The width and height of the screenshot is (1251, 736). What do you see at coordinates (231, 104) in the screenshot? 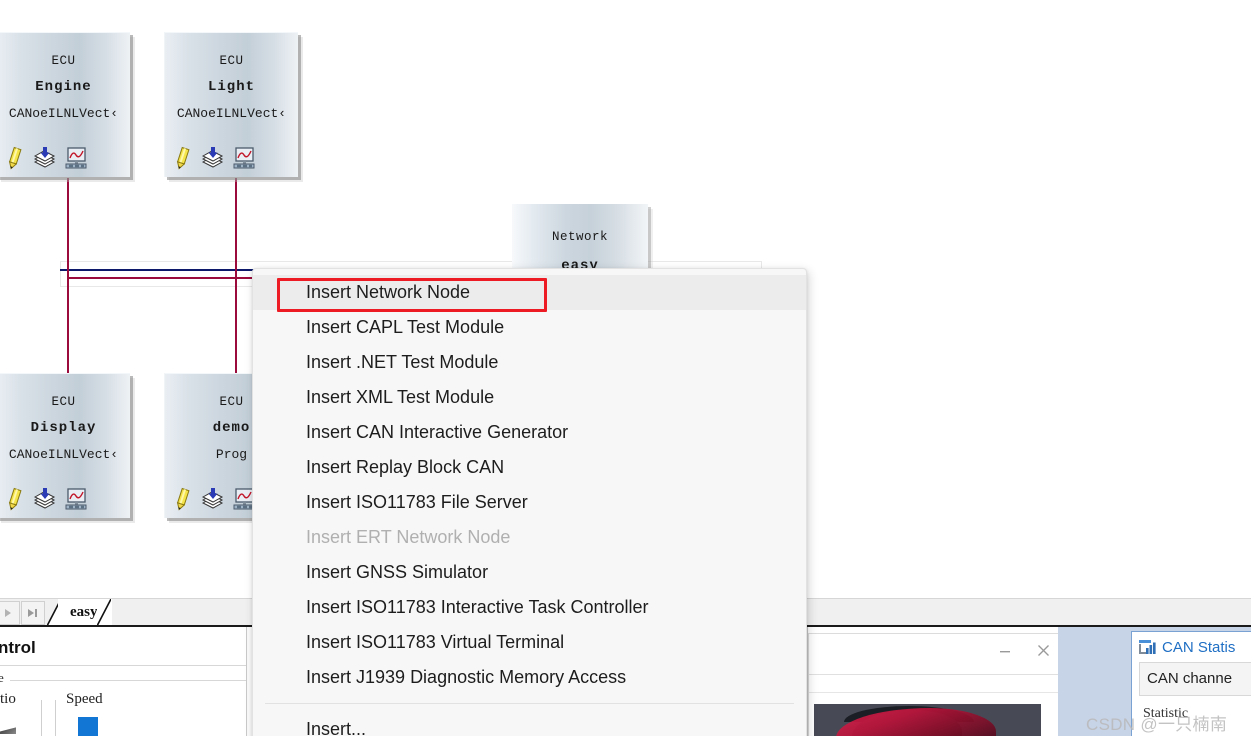
I see `ecu-node-light: ECU Light CANoeILNLVect‹` at bounding box center [231, 104].